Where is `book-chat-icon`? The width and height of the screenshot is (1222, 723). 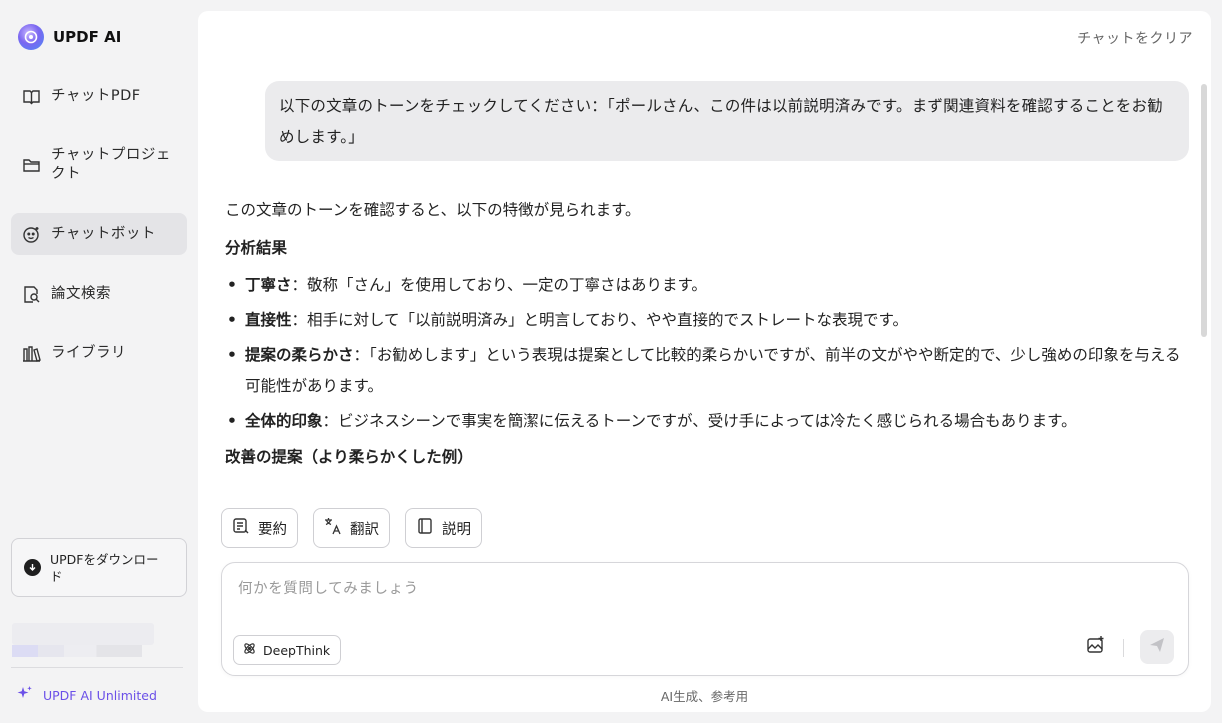 book-chat-icon is located at coordinates (31, 96).